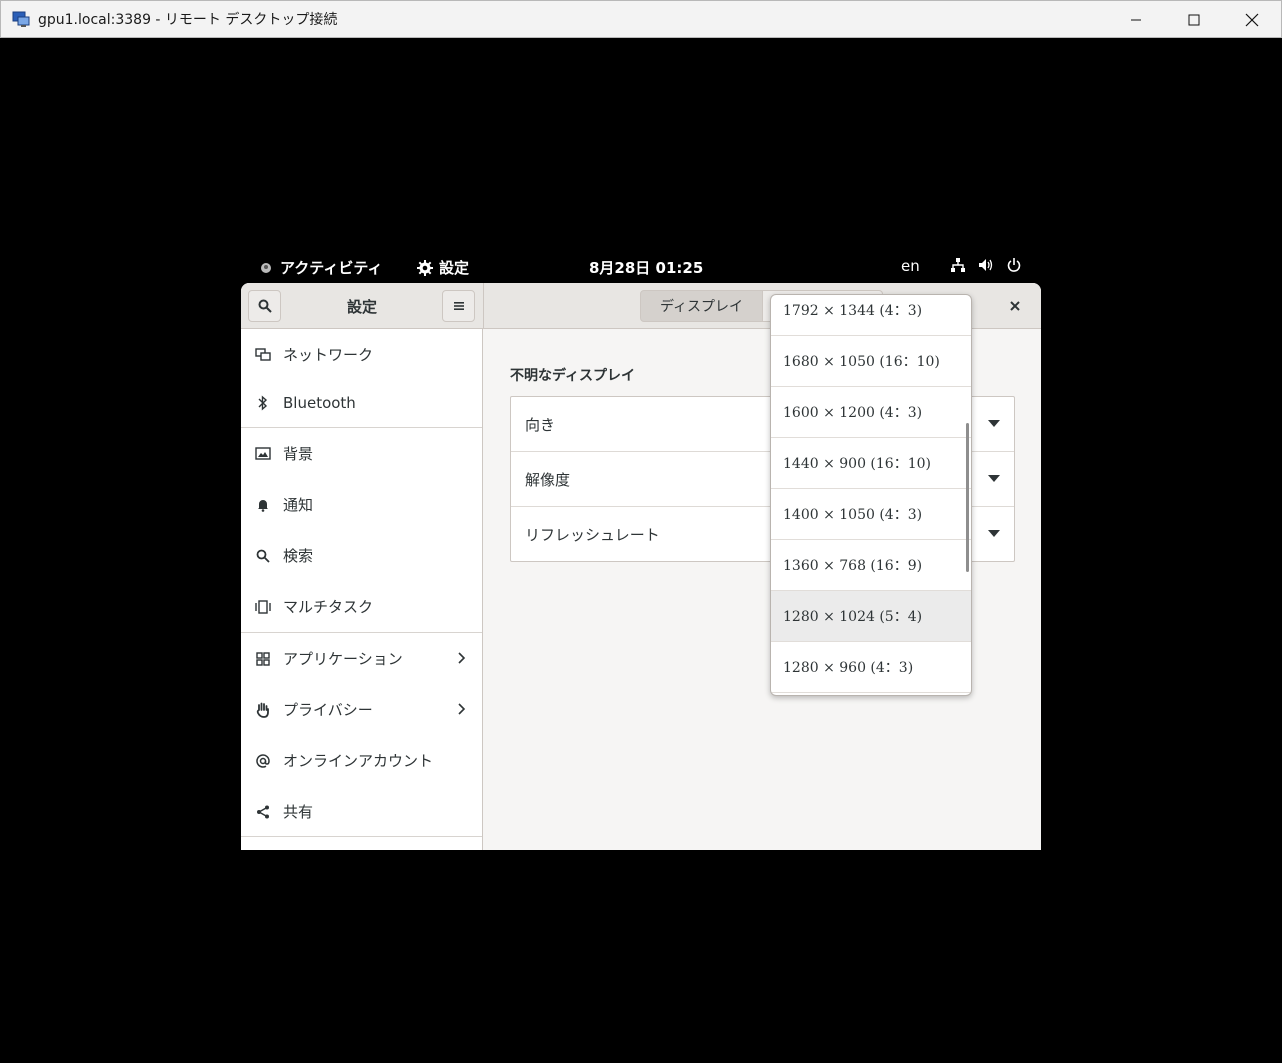  Describe the element at coordinates (1194, 19) in the screenshot. I see `maximize-button` at that location.